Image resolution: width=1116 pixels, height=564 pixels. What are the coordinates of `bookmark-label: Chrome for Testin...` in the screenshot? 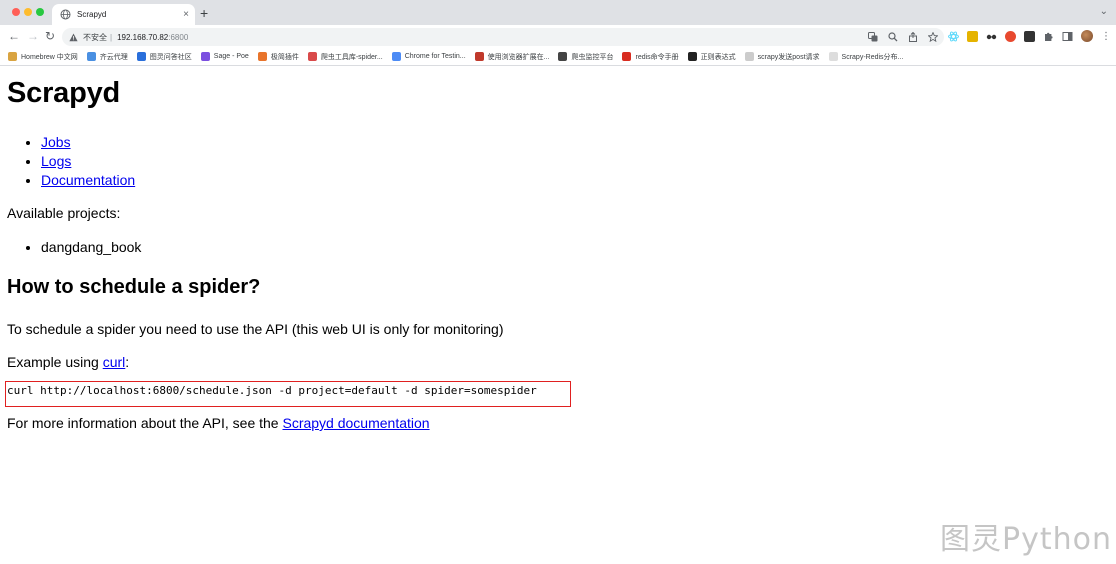 It's located at (435, 56).